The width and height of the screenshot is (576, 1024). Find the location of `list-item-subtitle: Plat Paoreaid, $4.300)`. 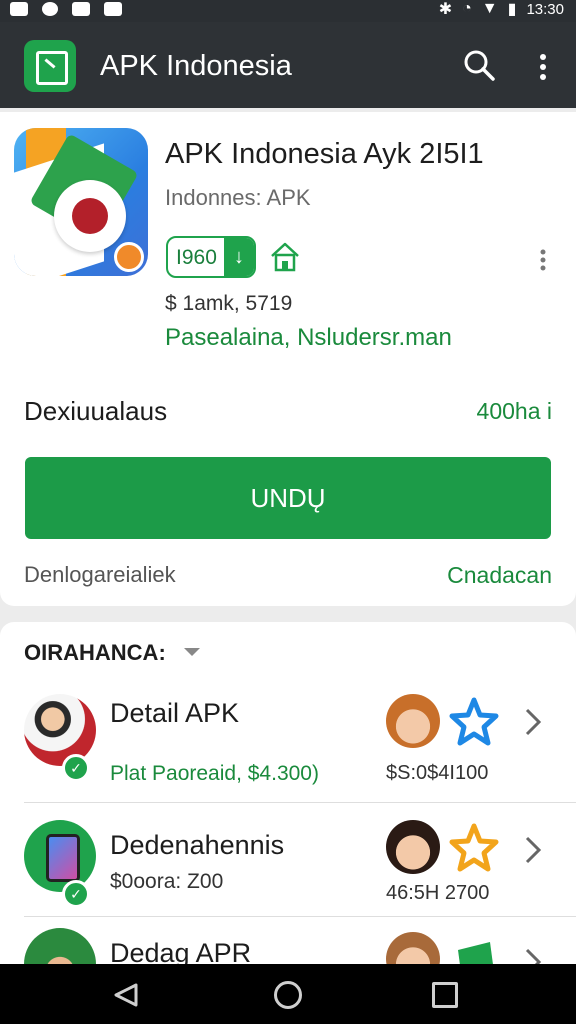

list-item-subtitle: Plat Paoreaid, $4.300) is located at coordinates (214, 773).